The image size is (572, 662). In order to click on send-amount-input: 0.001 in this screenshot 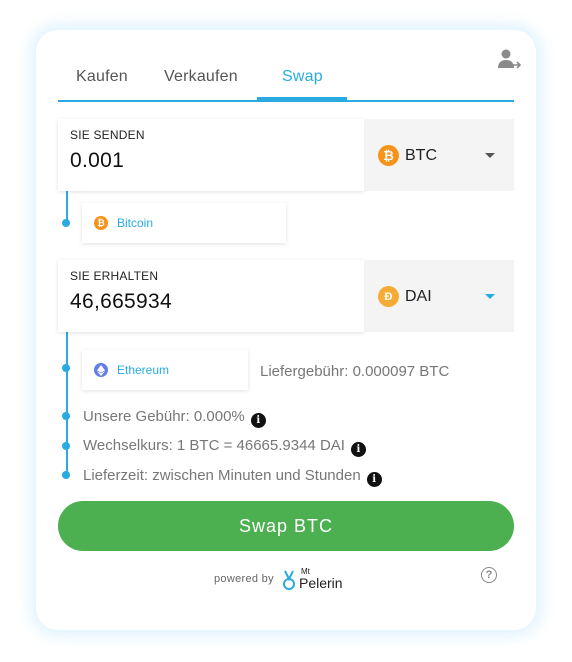, I will do `click(97, 161)`.